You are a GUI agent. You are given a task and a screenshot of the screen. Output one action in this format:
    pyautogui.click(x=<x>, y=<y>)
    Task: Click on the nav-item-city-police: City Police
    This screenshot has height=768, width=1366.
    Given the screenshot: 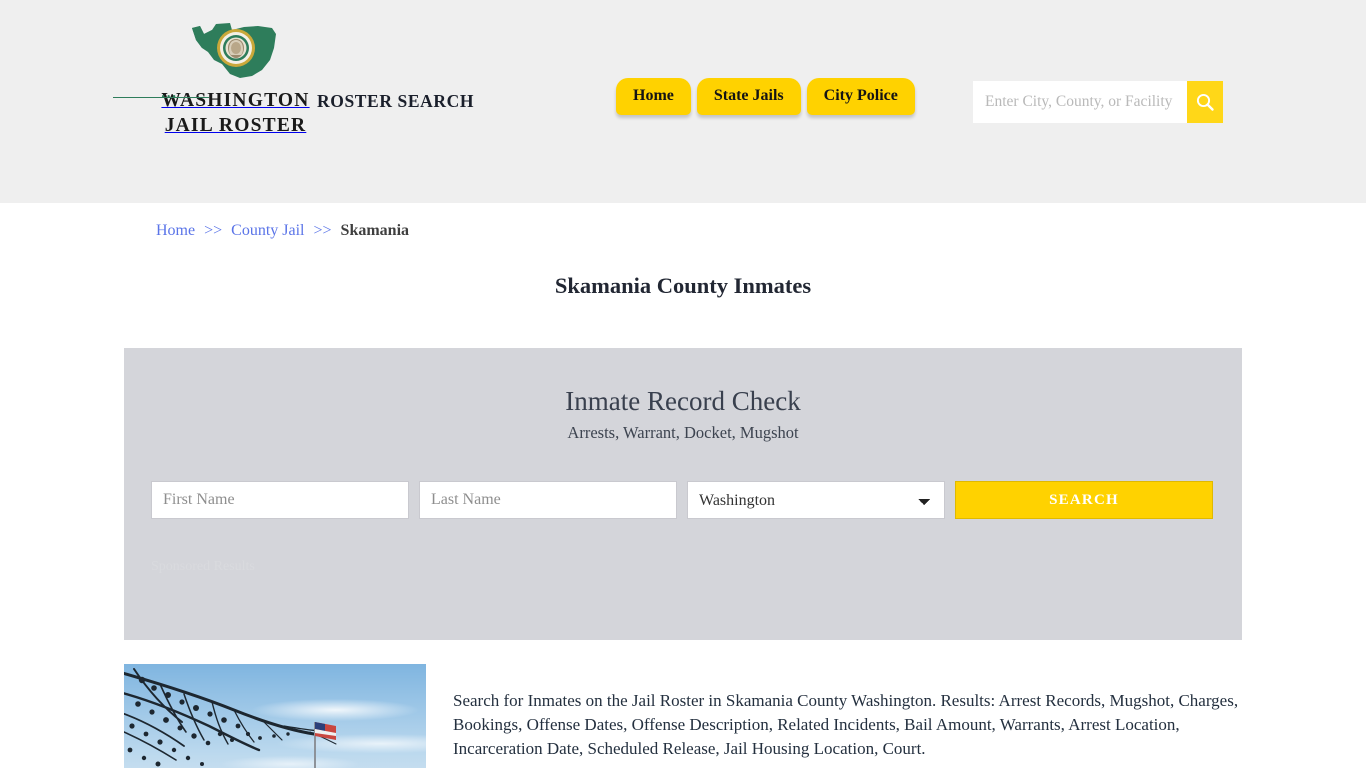 What is the action you would take?
    pyautogui.click(x=860, y=96)
    